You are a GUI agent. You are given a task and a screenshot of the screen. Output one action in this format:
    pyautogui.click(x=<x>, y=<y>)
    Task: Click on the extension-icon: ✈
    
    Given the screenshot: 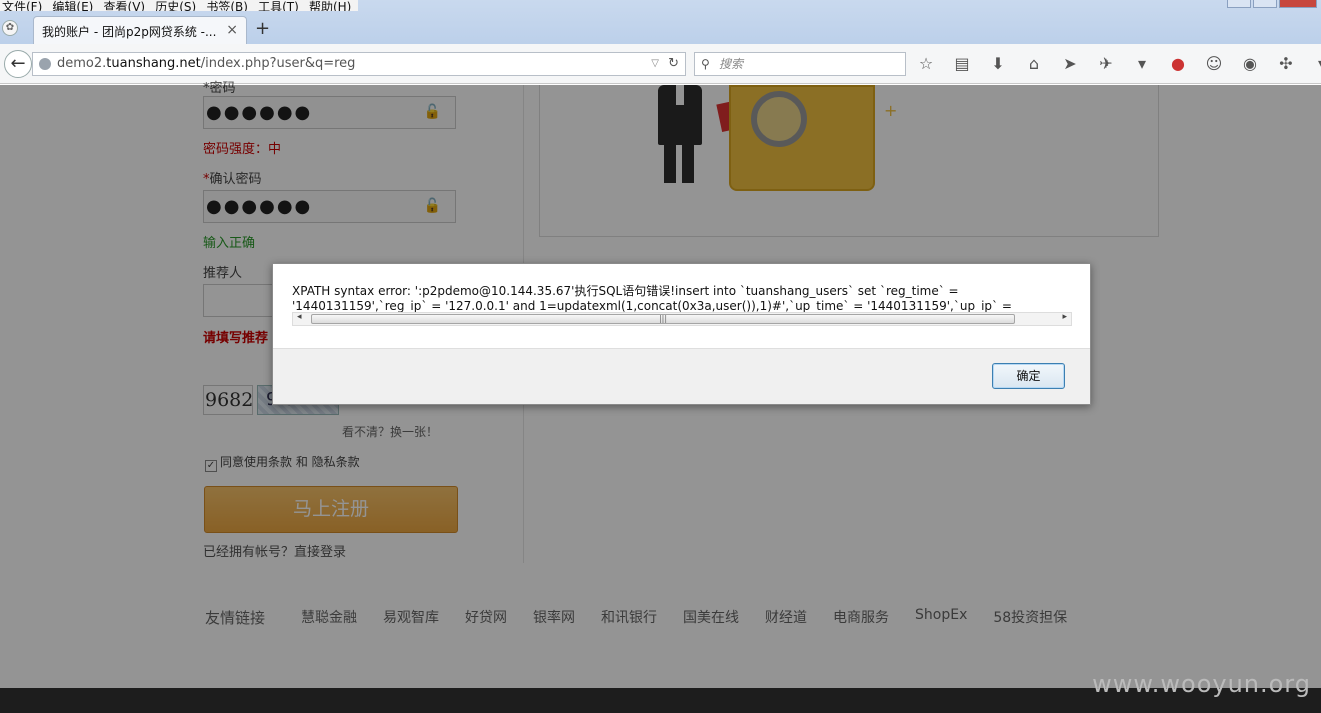 What is the action you would take?
    pyautogui.click(x=1106, y=64)
    